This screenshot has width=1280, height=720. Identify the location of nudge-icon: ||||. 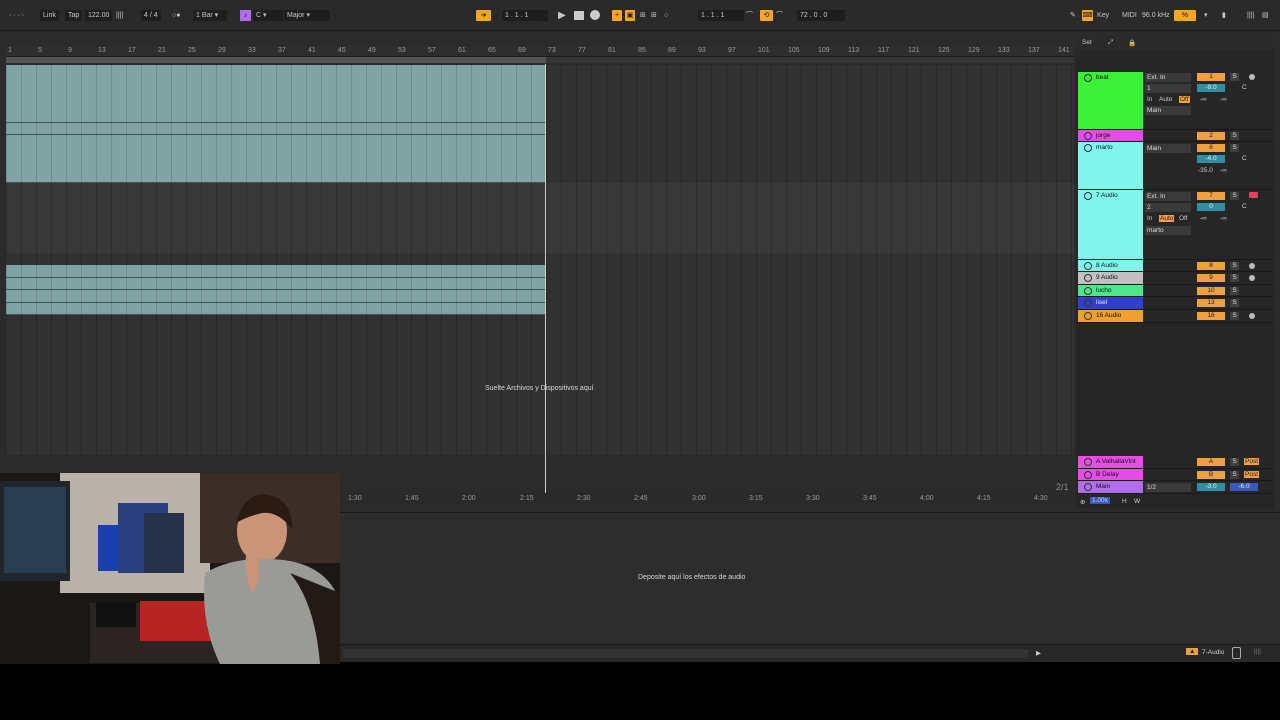
(119, 15).